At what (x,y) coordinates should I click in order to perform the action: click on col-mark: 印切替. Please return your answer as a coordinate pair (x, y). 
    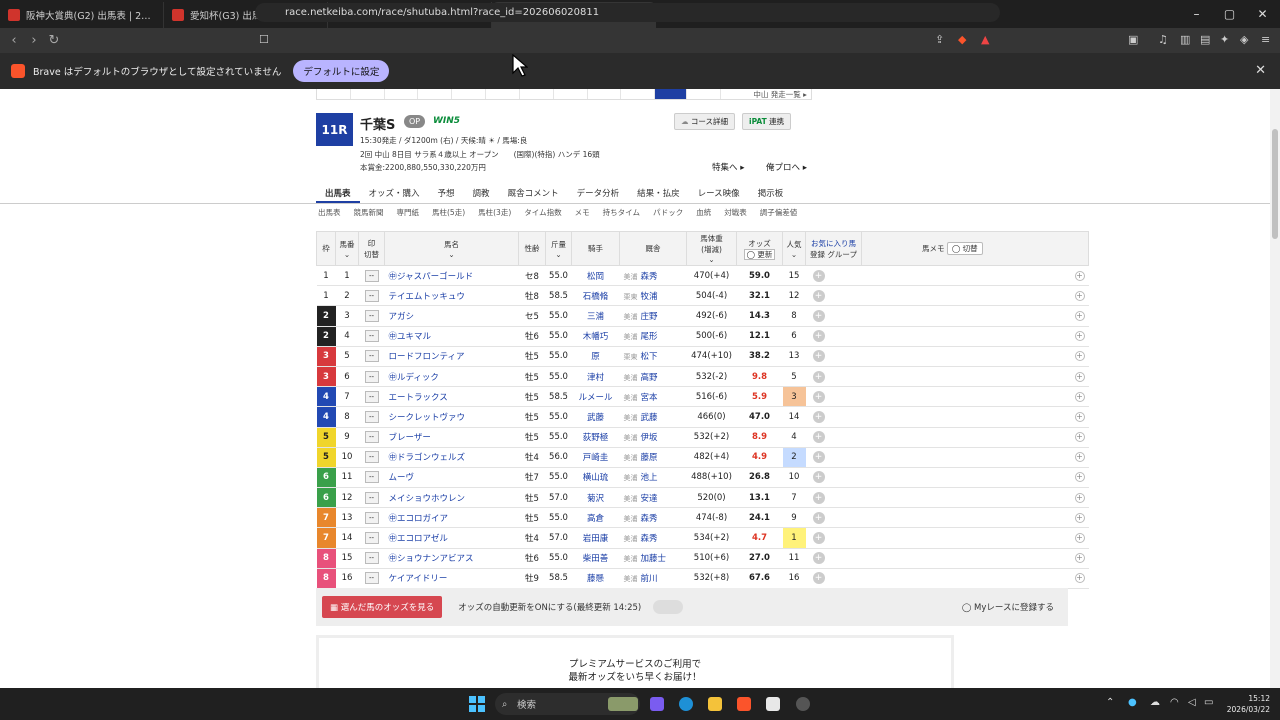
    Looking at the image, I should click on (371, 248).